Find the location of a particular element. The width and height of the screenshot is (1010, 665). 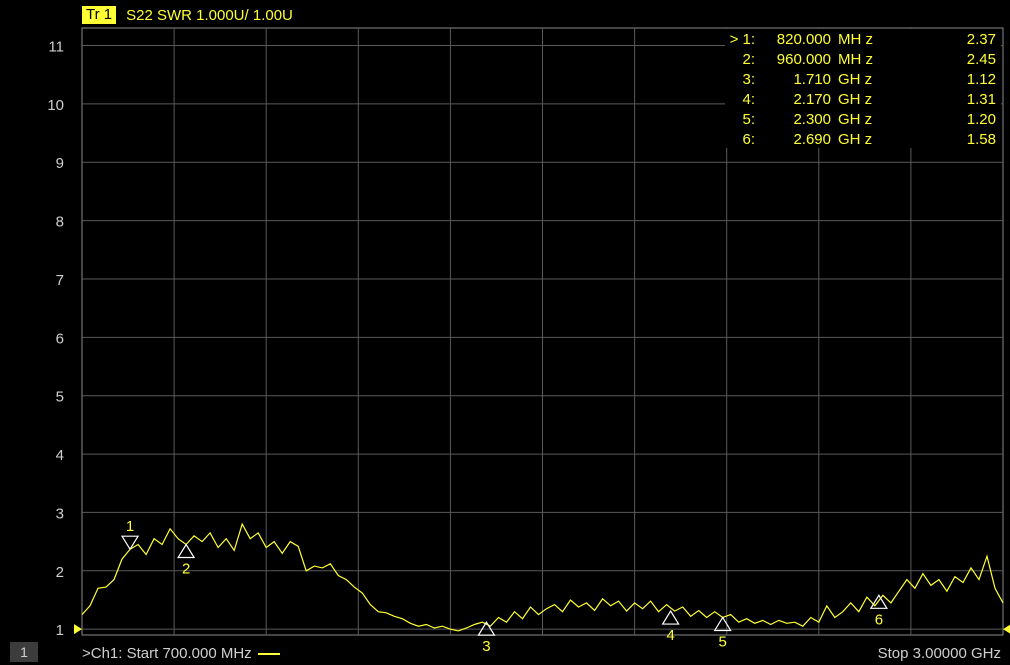

start-frequency-label: >Ch1: Start 700.000 MHz is located at coordinates (181, 653).